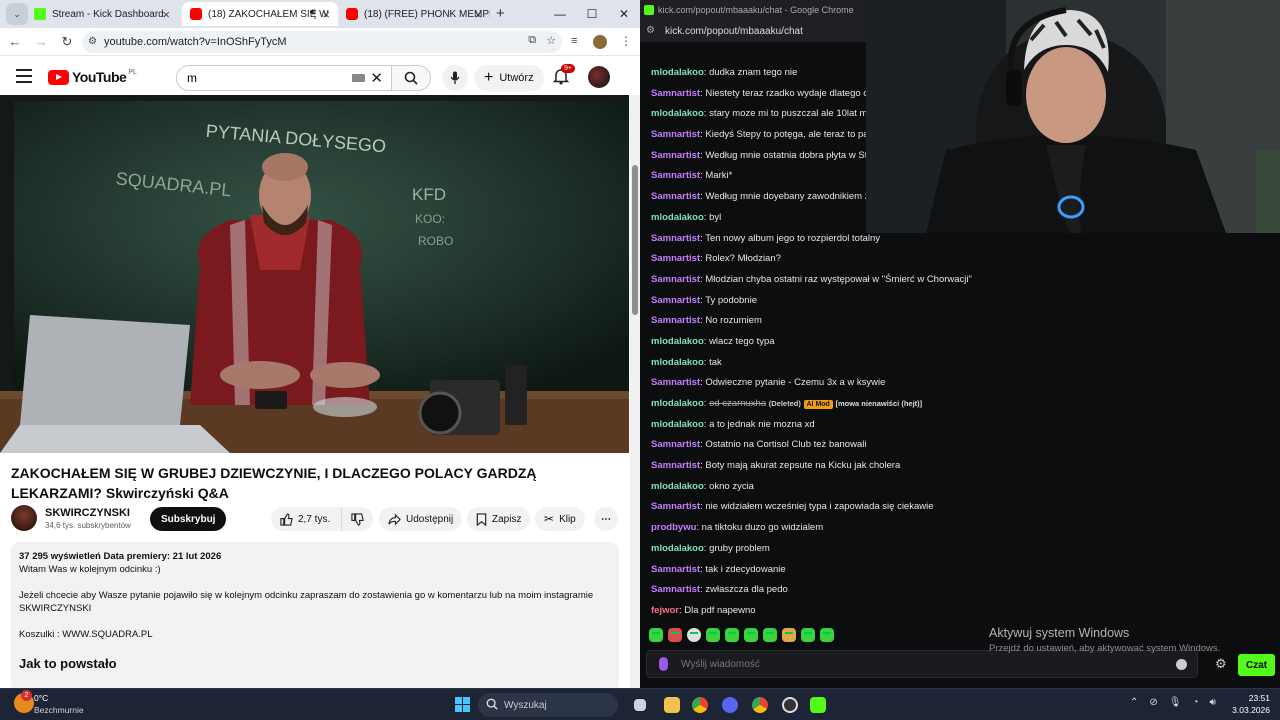 This screenshot has height=720, width=1280. Describe the element at coordinates (1257, 665) in the screenshot. I see `send-chat-button: Czat` at that location.